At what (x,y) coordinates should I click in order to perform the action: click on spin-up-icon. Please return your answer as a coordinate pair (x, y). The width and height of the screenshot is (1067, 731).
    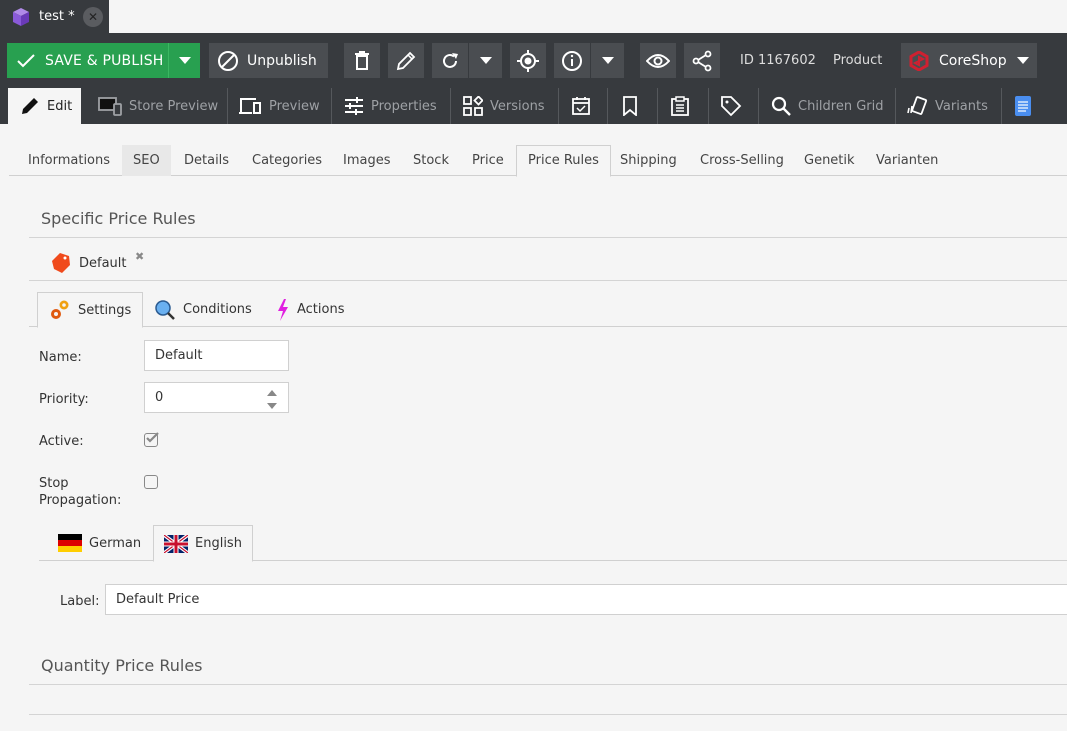
    Looking at the image, I should click on (272, 393).